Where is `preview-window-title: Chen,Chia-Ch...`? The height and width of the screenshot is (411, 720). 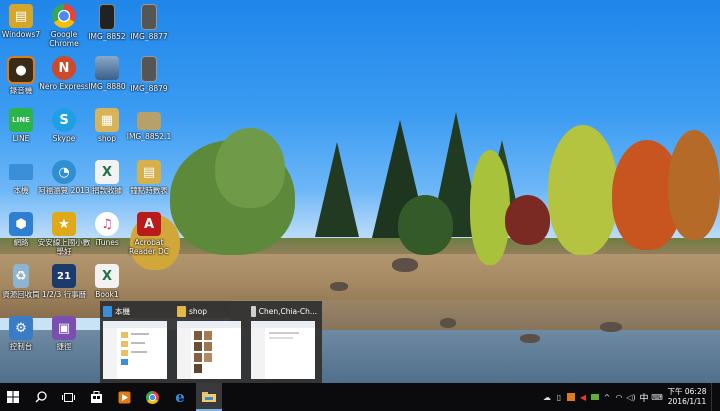
preview-window-title: Chen,Chia-Ch... is located at coordinates (287, 311).